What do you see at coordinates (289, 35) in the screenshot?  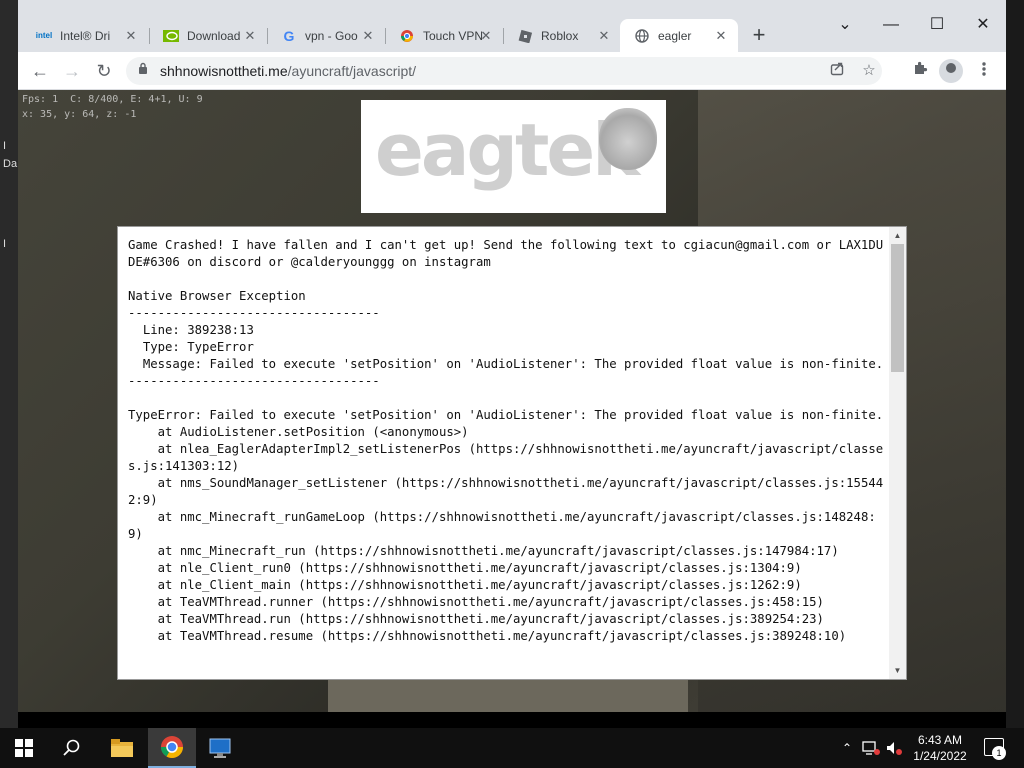 I see `google-icon: G` at bounding box center [289, 35].